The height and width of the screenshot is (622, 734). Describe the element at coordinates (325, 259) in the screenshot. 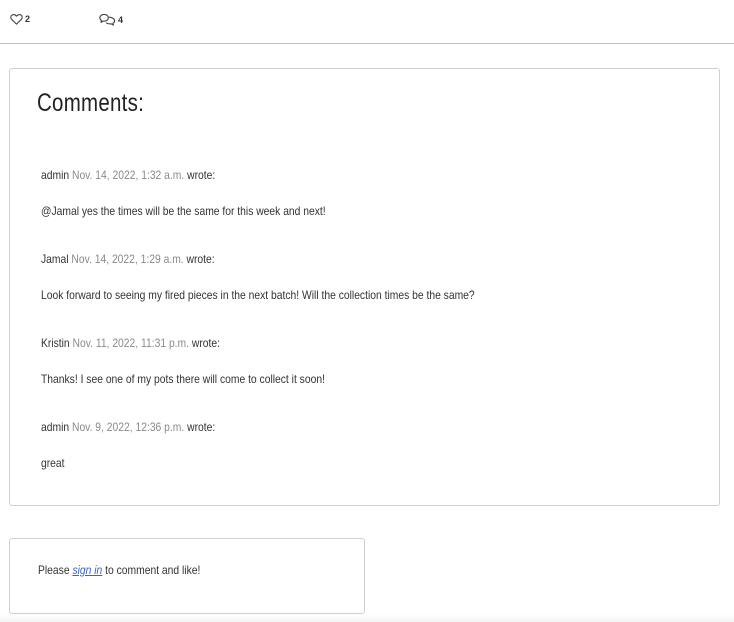

I see `comment-meta: Jamal Nov. 14, 2022, 1:29 a.m. wrote:` at that location.